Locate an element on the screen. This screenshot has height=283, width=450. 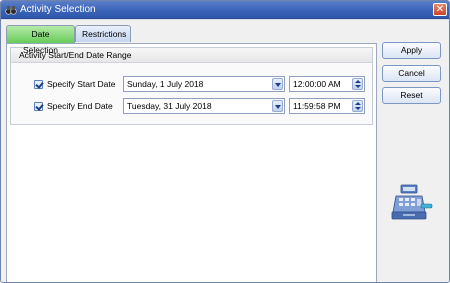
end-time-value: 11:59:58 PM is located at coordinates (317, 106).